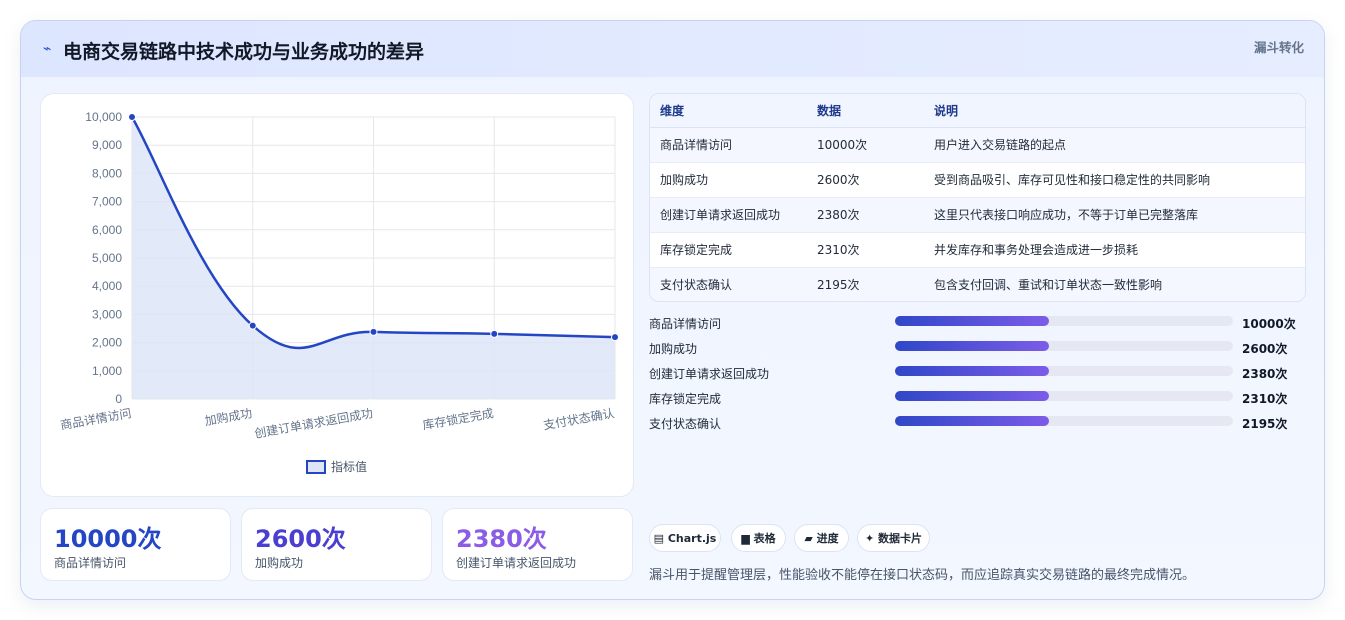 The height and width of the screenshot is (620, 1345). Describe the element at coordinates (865, 145) in the screenshot. I see `table-cell: 10000次` at that location.